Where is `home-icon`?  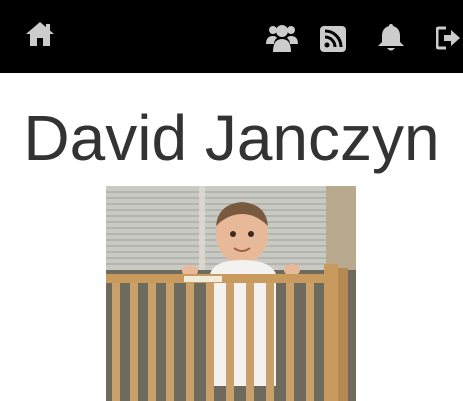
home-icon is located at coordinates (40, 34).